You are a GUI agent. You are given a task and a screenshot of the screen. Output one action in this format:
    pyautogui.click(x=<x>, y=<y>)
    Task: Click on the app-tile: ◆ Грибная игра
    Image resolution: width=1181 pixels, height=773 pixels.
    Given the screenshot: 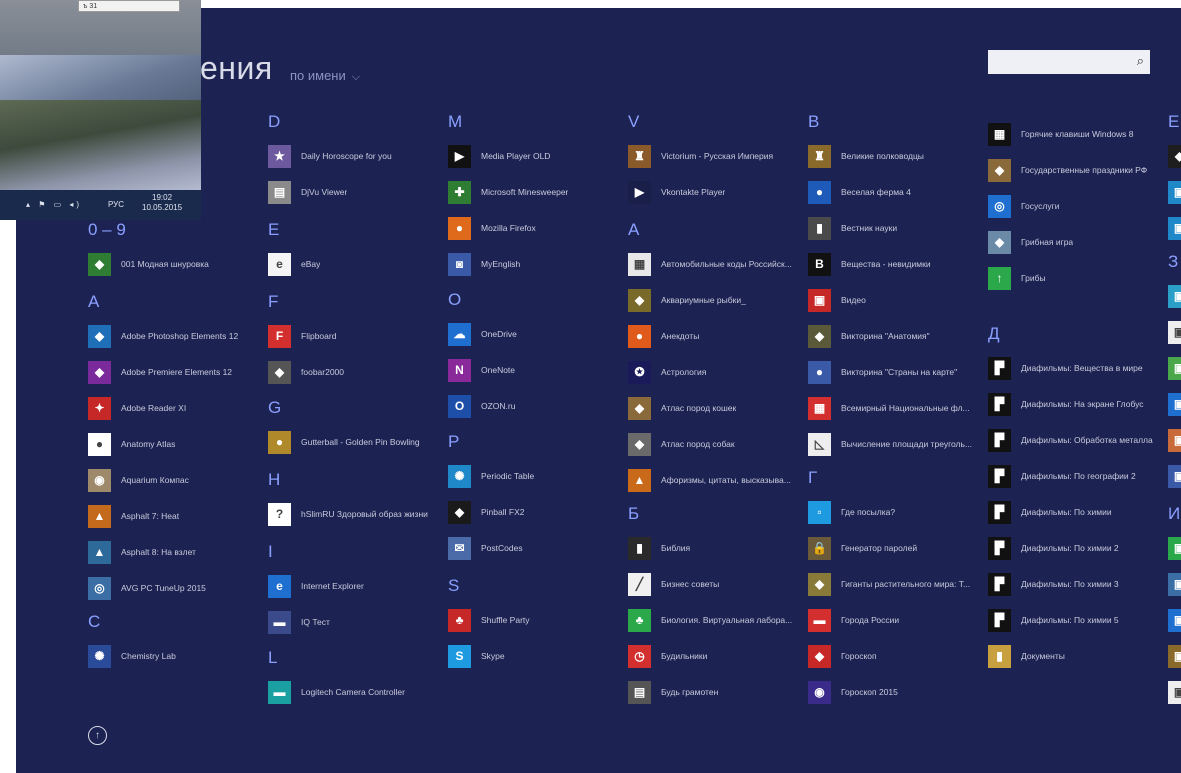 What is the action you would take?
    pyautogui.click(x=1030, y=242)
    